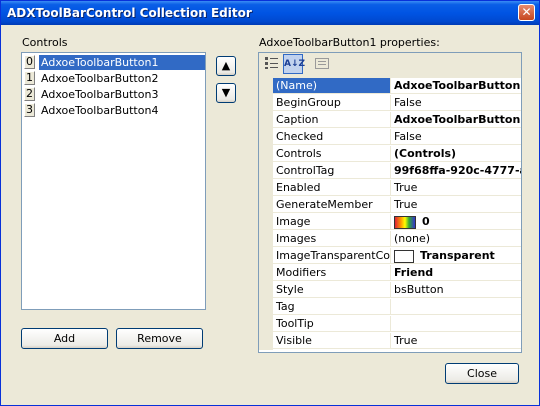  I want to click on property-name: ToolTip, so click(332, 324).